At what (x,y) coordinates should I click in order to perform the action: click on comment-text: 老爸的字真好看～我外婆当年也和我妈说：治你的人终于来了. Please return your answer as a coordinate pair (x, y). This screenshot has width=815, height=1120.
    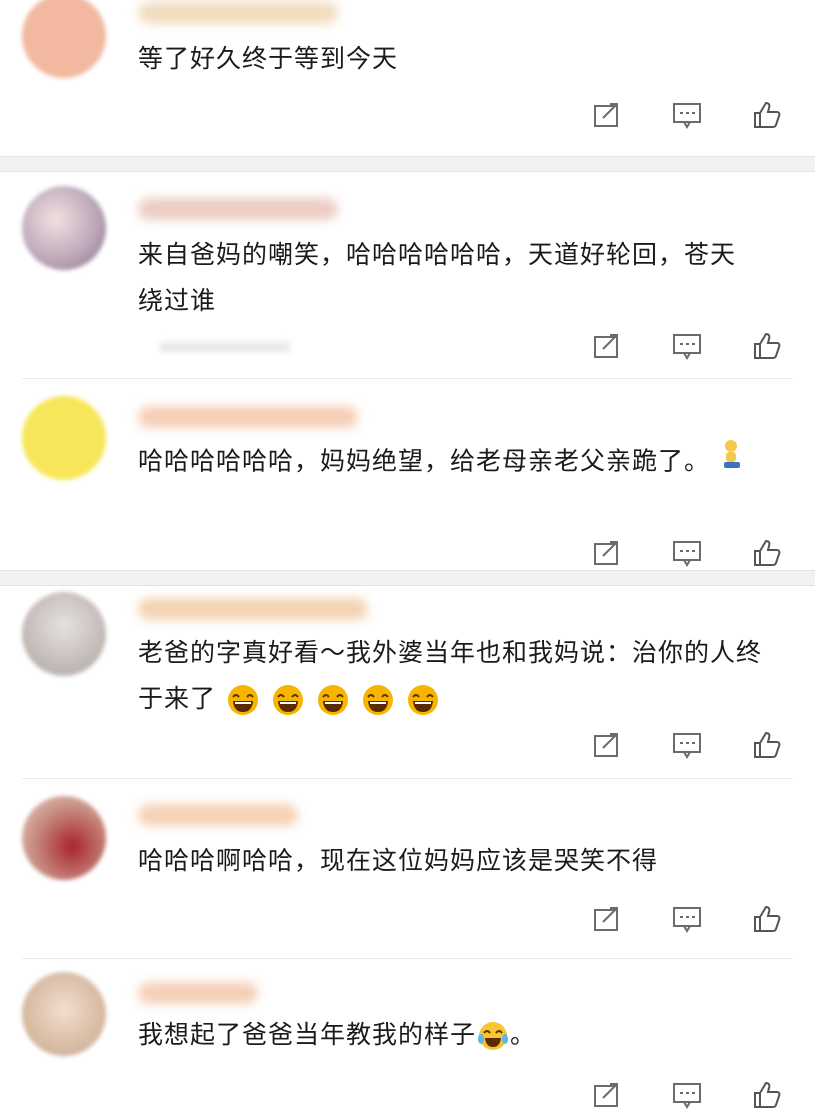
    Looking at the image, I should click on (461, 676).